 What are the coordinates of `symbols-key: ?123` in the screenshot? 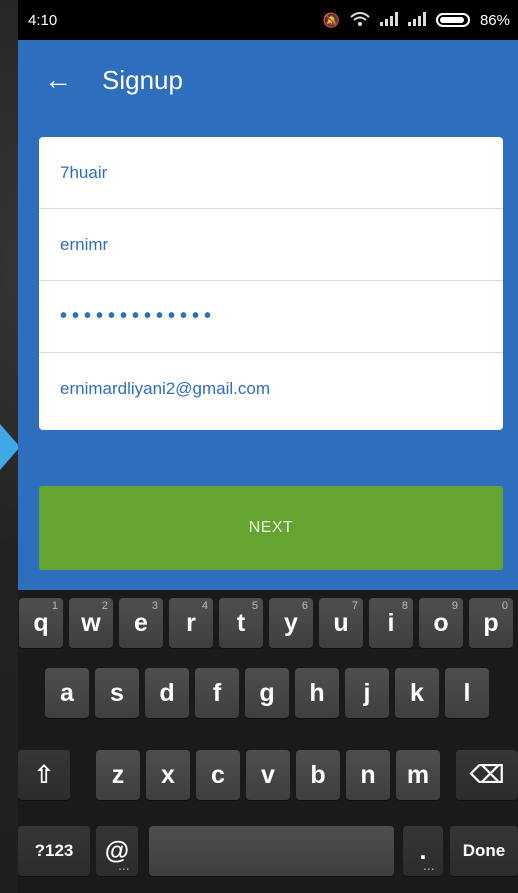 It's located at (54, 851).